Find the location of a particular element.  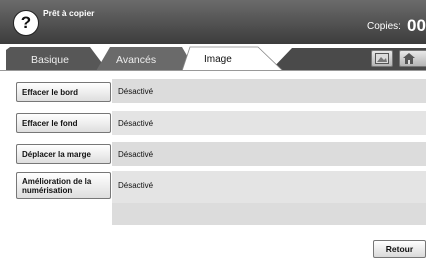

copies-count: 00 is located at coordinates (416, 25).